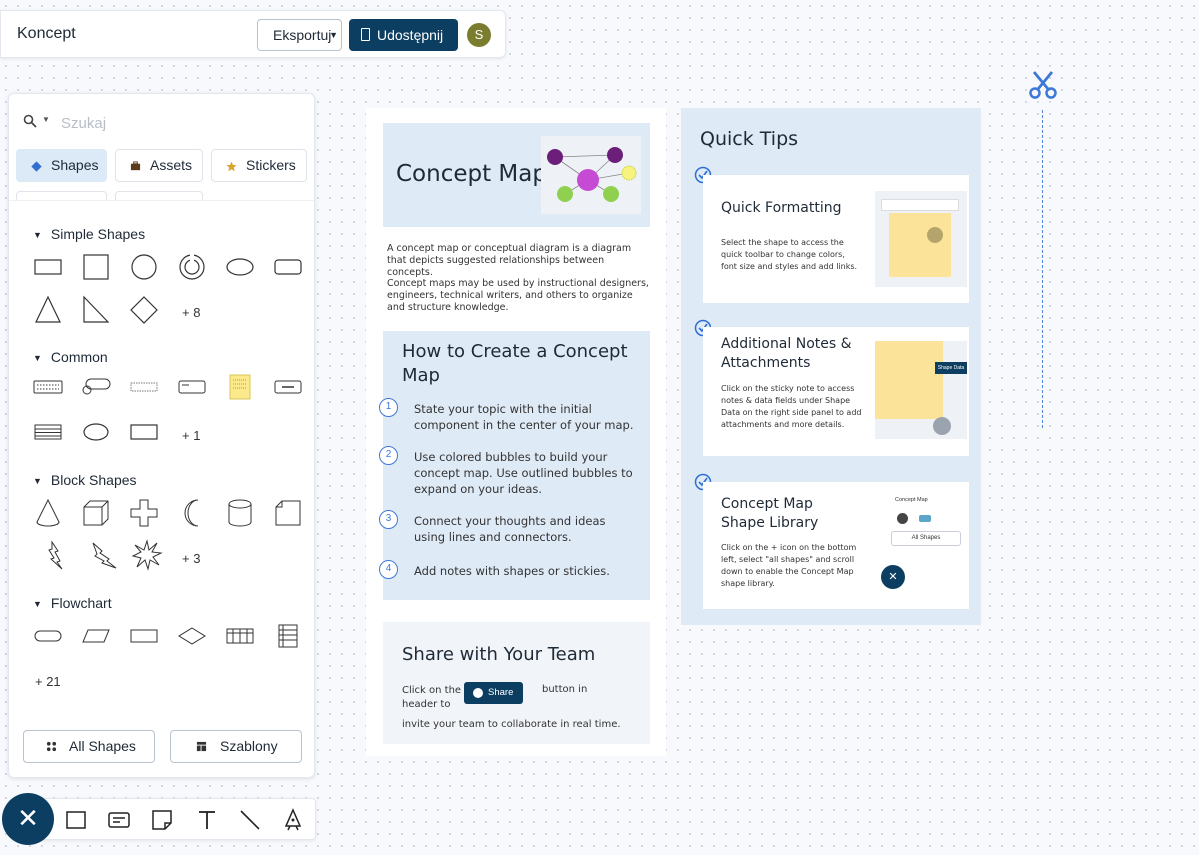  Describe the element at coordinates (102, 746) in the screenshot. I see `all-shapes-label: All Shapes` at that location.